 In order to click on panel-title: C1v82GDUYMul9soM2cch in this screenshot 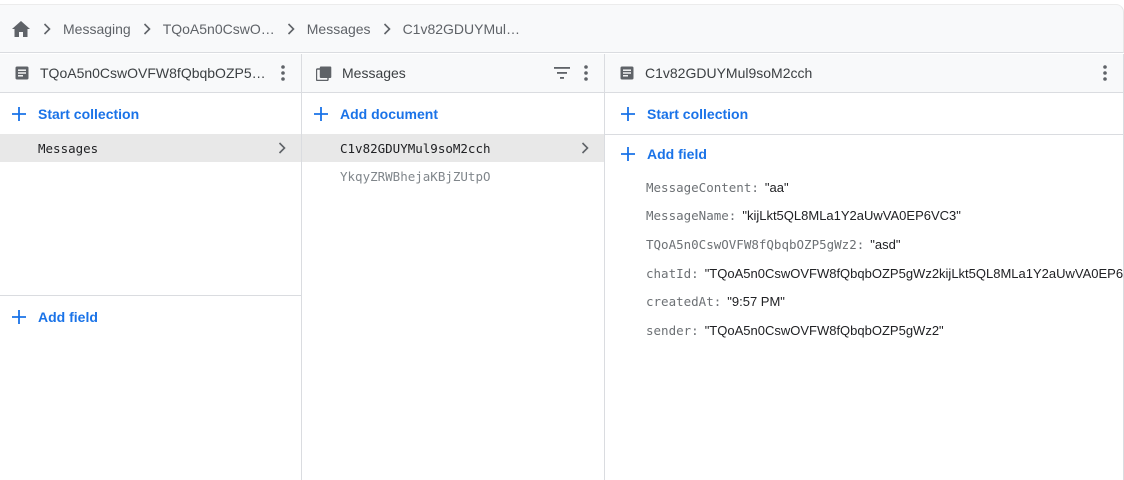, I will do `click(729, 73)`.